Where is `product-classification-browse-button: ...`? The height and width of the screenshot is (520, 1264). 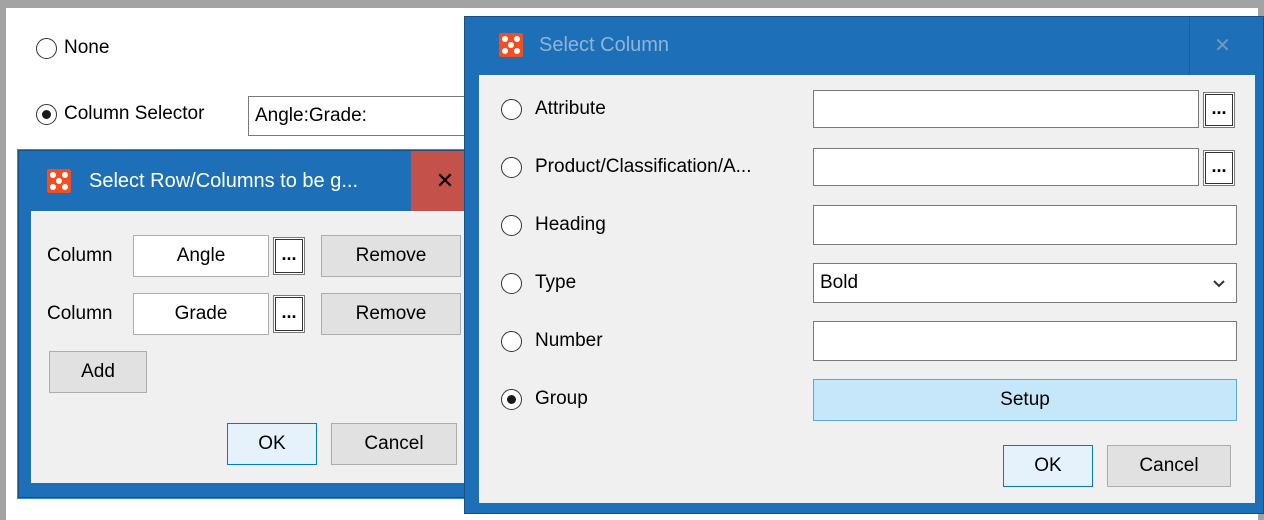 product-classification-browse-button: ... is located at coordinates (1219, 168).